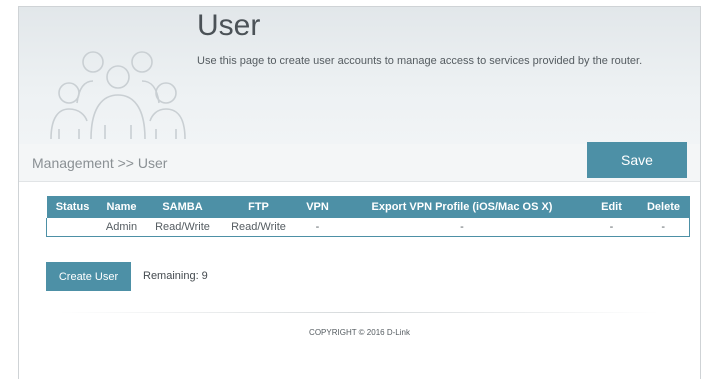 This screenshot has height=379, width=717. Describe the element at coordinates (182, 207) in the screenshot. I see `column-header-samba: SAMBA` at that location.